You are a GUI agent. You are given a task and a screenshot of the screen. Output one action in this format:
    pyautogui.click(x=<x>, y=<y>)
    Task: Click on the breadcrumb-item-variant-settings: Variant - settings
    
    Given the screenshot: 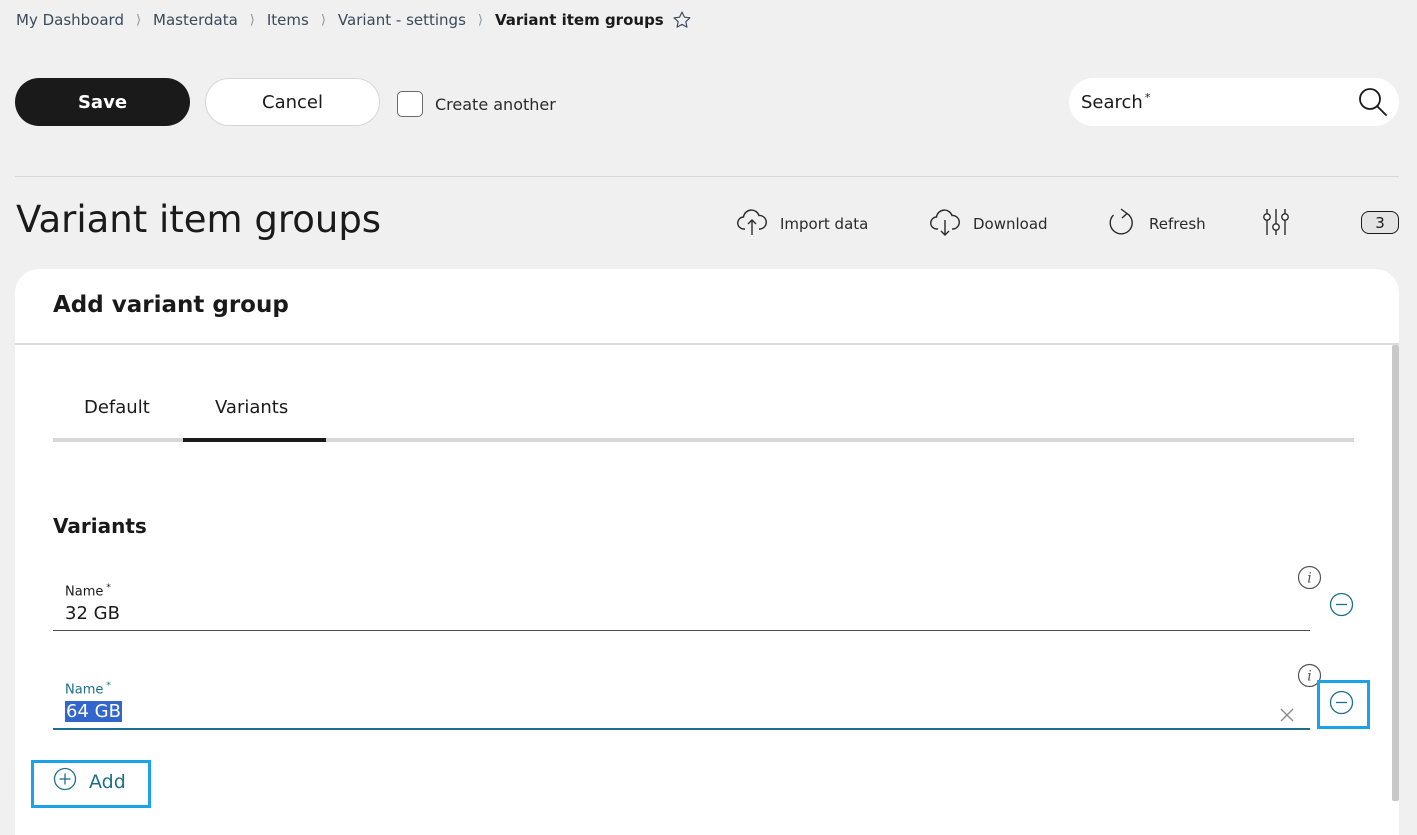 What is the action you would take?
    pyautogui.click(x=402, y=20)
    